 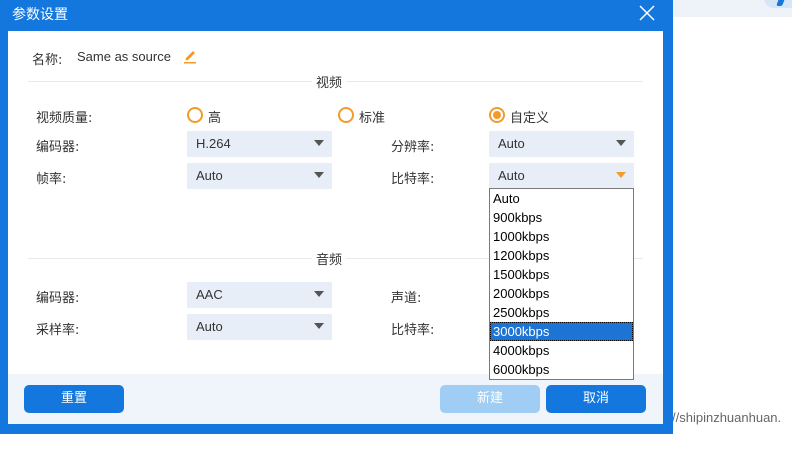 What do you see at coordinates (190, 56) in the screenshot?
I see `pencil-icon` at bounding box center [190, 56].